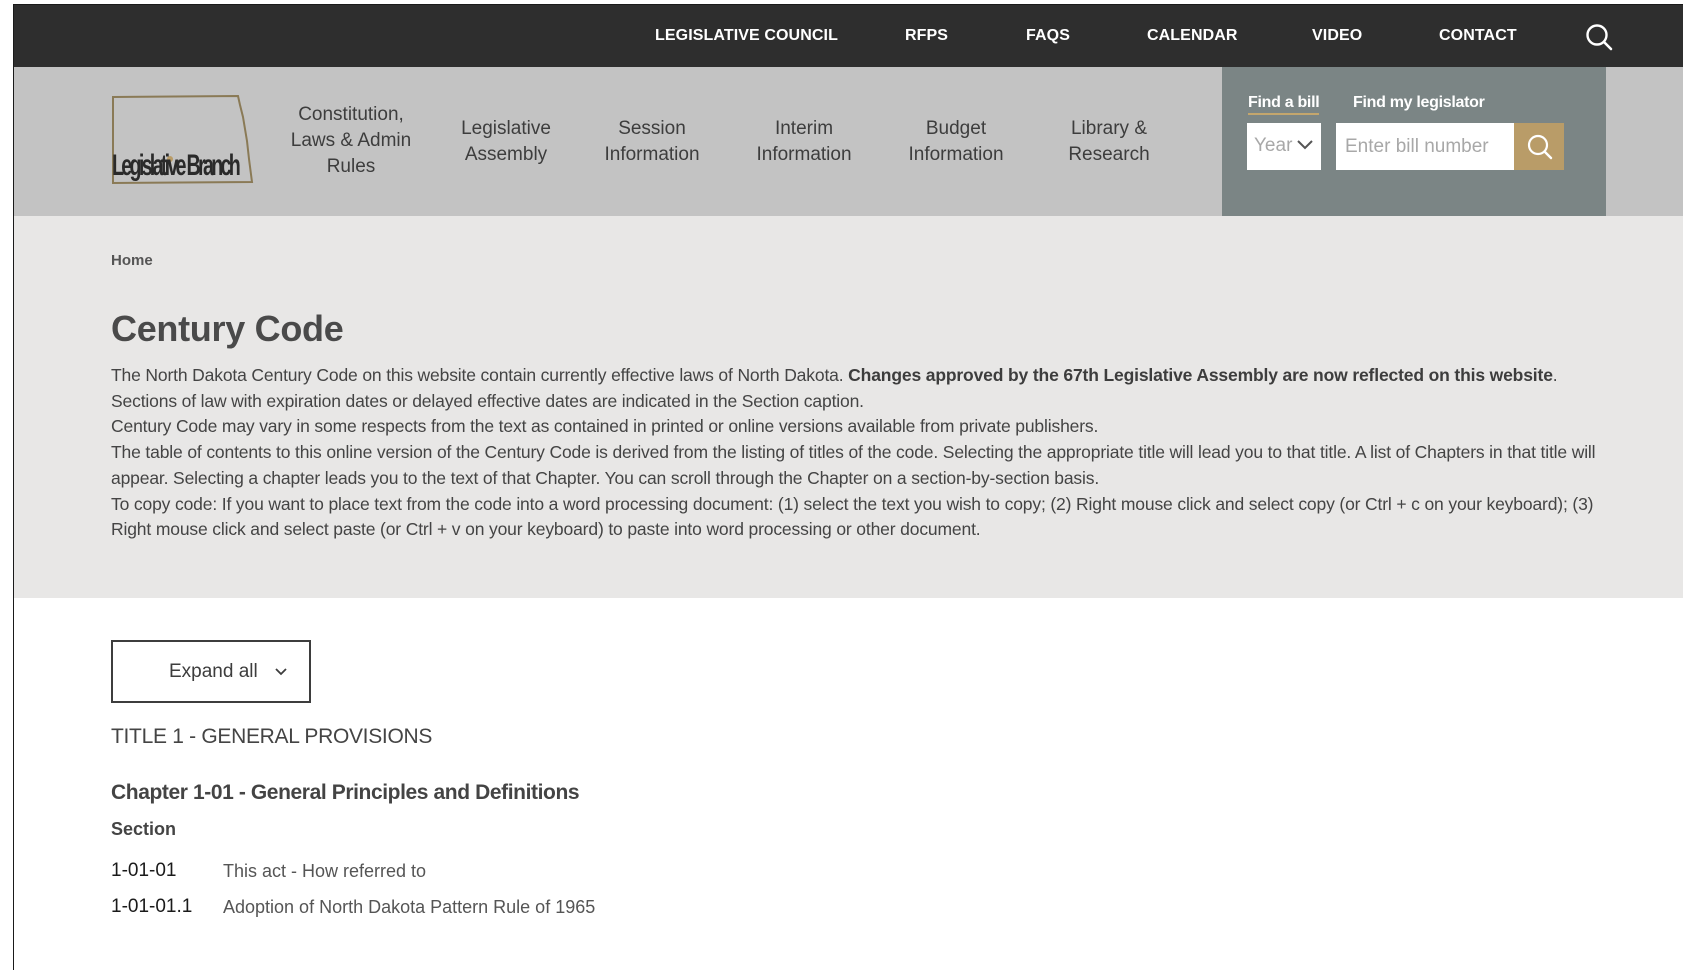  What do you see at coordinates (956, 128) in the screenshot?
I see `nav-label-line: Budget` at bounding box center [956, 128].